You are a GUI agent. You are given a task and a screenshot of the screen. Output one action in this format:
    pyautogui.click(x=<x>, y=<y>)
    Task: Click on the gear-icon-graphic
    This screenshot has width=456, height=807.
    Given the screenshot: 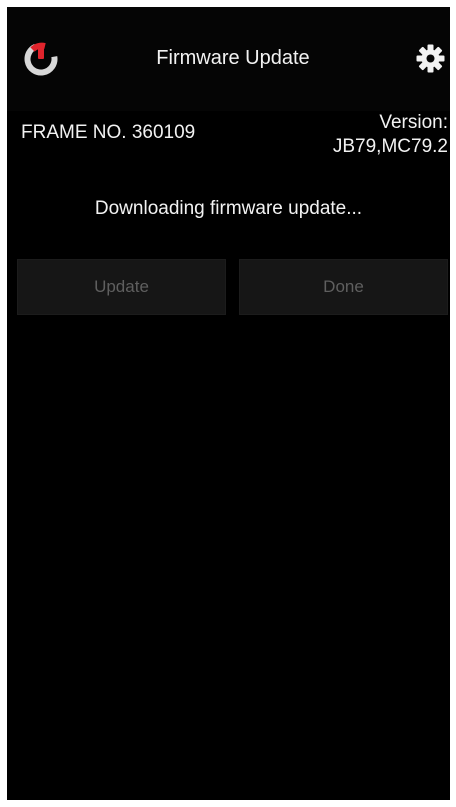 What is the action you would take?
    pyautogui.click(x=430, y=58)
    